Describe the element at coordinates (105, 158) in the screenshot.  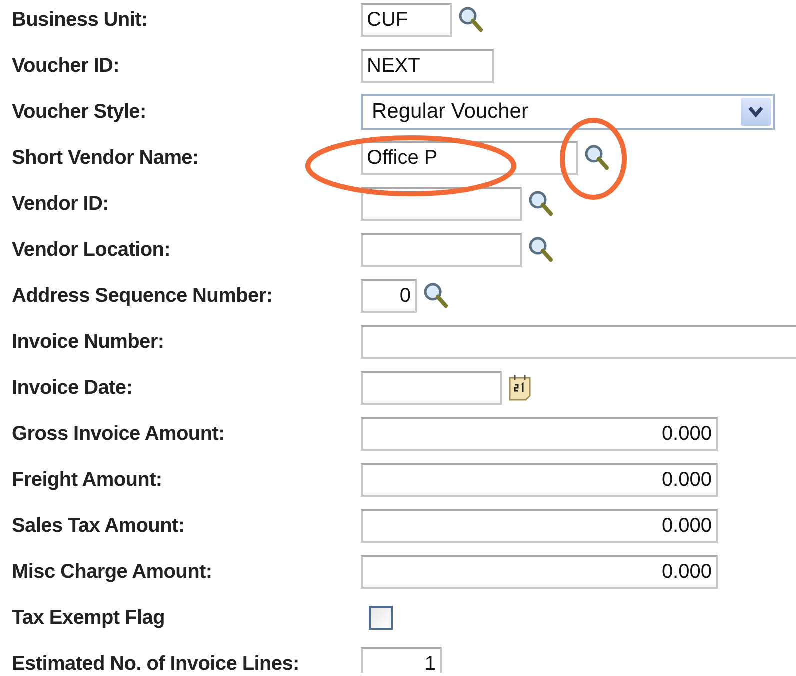
I see `field-label: Short Vendor Name:` at that location.